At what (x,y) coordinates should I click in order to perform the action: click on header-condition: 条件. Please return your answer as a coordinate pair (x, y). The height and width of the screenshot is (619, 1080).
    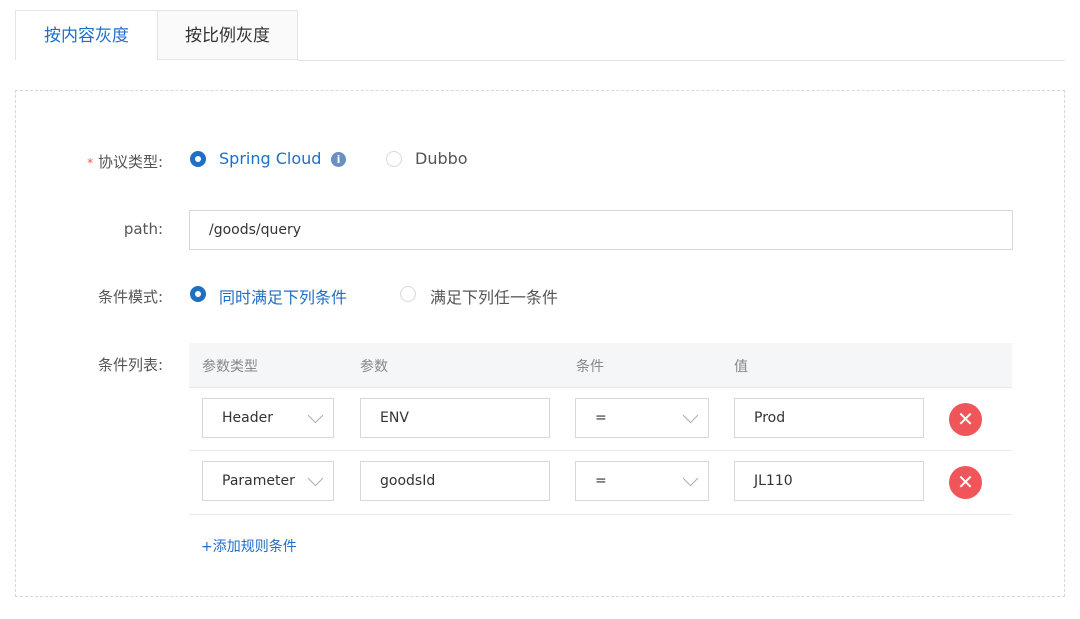
    Looking at the image, I should click on (590, 367).